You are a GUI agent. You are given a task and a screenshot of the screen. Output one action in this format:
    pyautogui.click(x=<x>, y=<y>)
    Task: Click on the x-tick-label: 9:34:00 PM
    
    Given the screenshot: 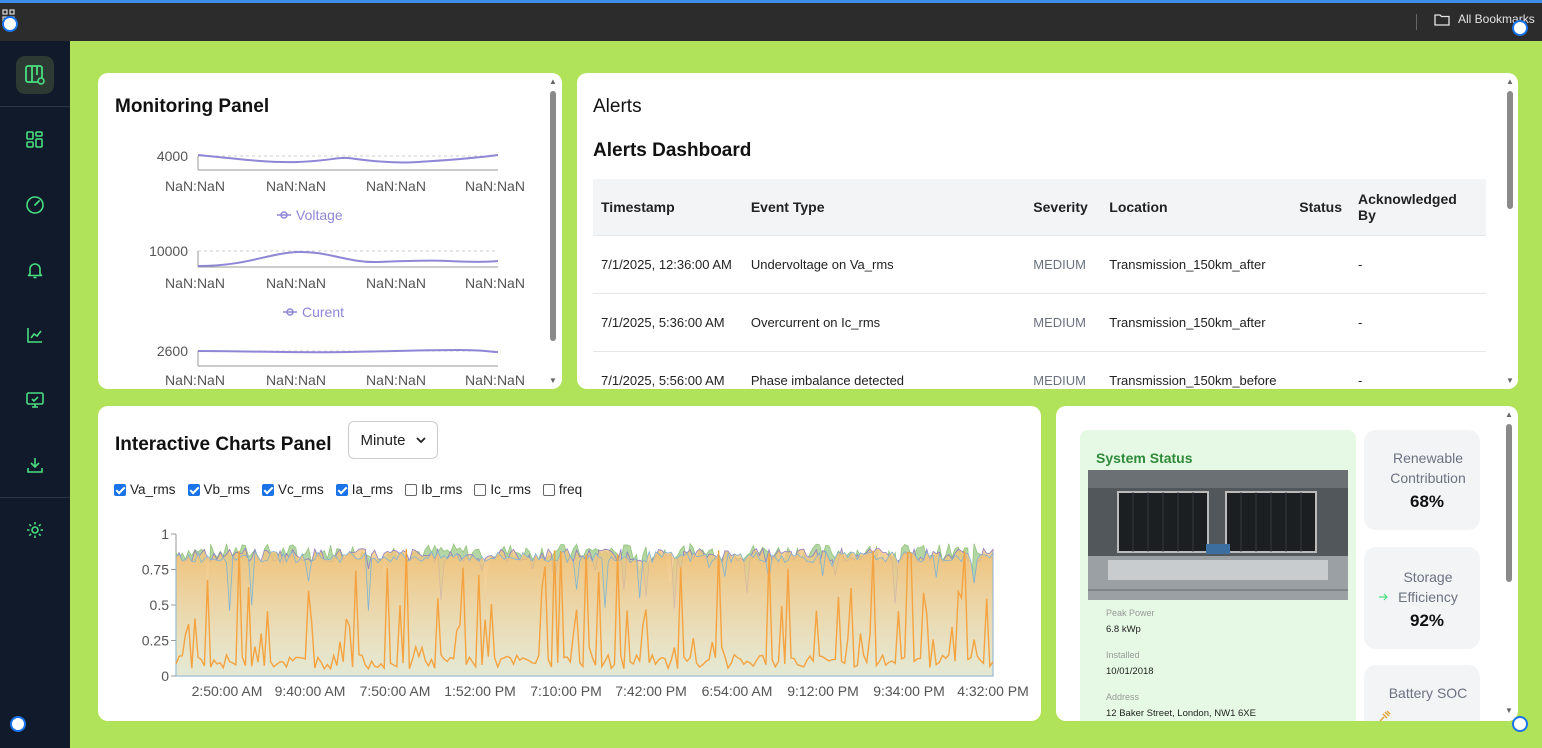 What is the action you would take?
    pyautogui.click(x=909, y=691)
    